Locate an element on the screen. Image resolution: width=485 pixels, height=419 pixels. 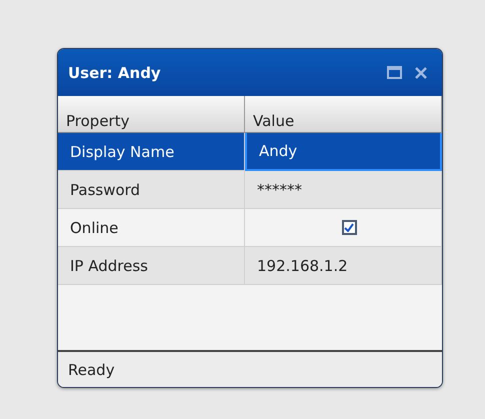
property-cell: Display Name is located at coordinates (151, 152).